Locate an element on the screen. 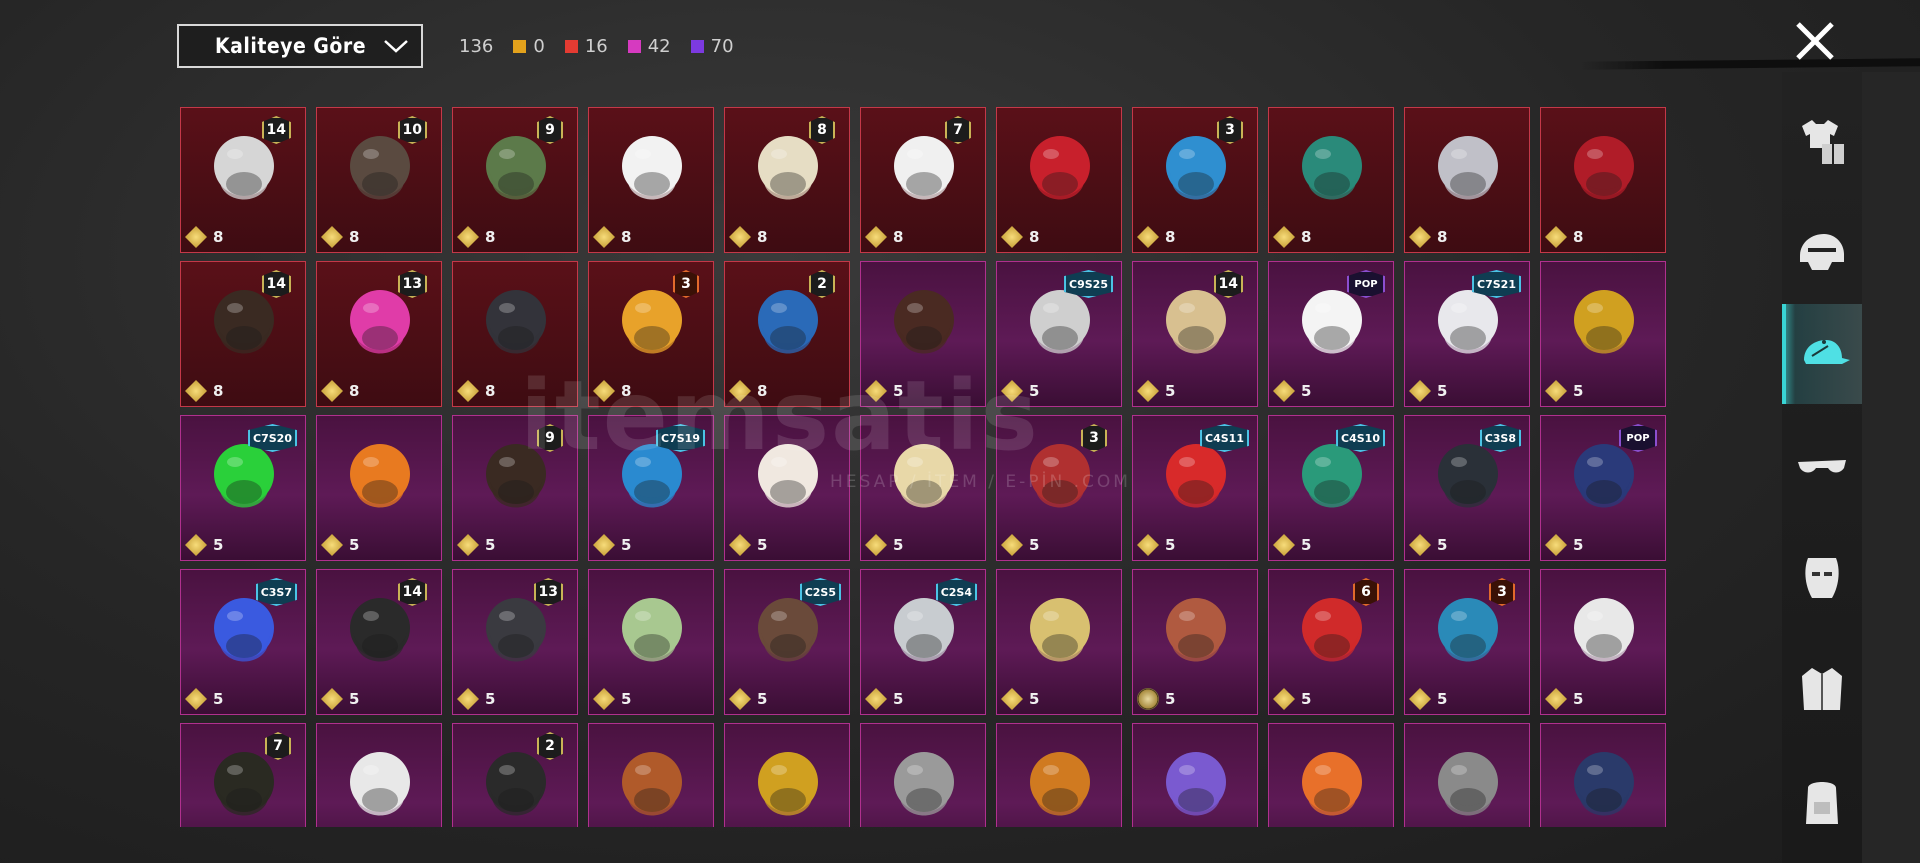 This screenshot has height=863, width=1920. item-card: C3S7 5 is located at coordinates (243, 642).